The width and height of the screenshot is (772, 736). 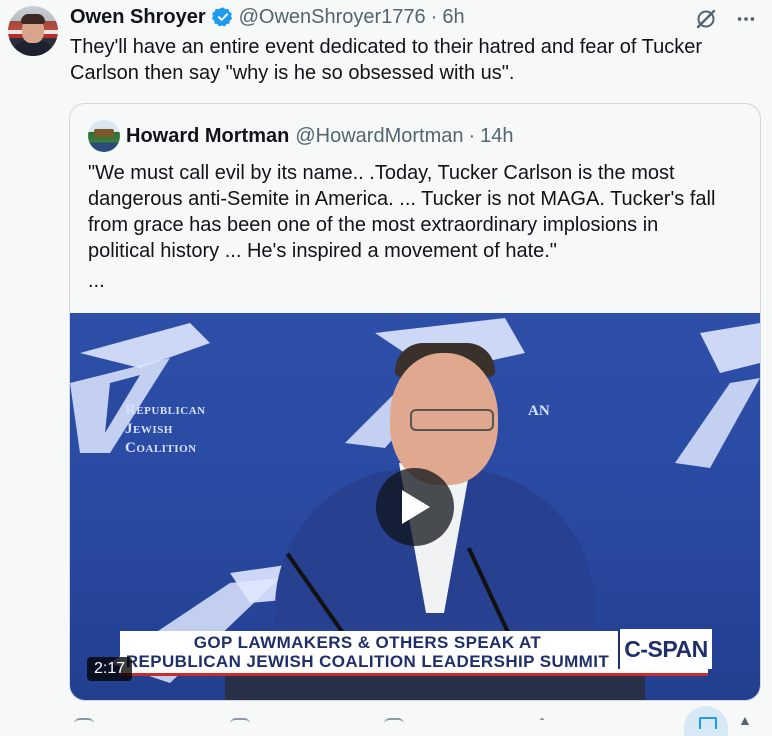 What do you see at coordinates (394, 723) in the screenshot?
I see `like-icon` at bounding box center [394, 723].